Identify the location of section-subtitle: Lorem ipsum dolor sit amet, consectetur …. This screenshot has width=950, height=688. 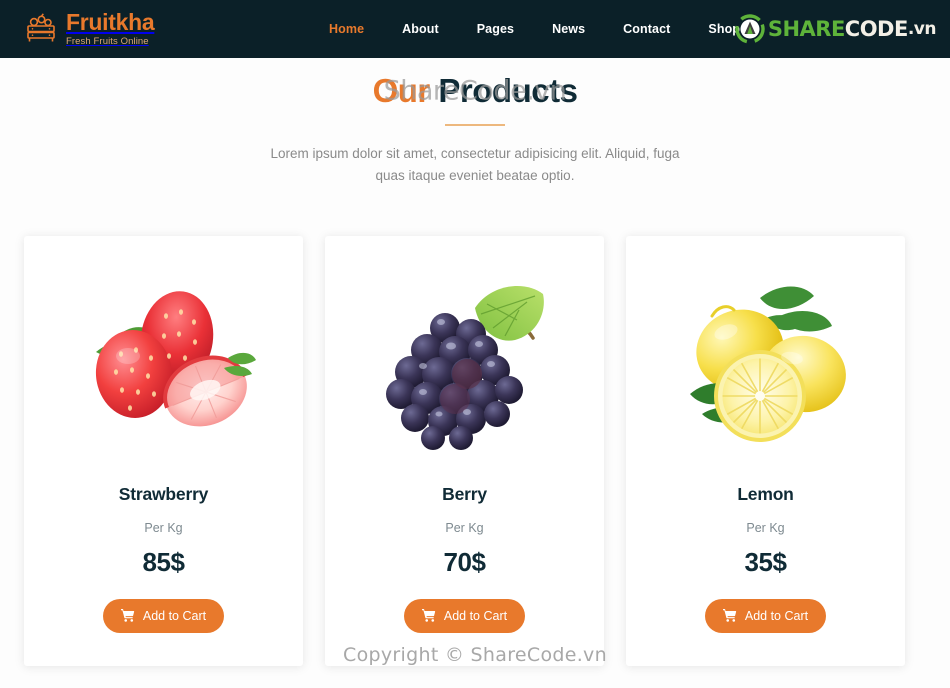
(475, 165).